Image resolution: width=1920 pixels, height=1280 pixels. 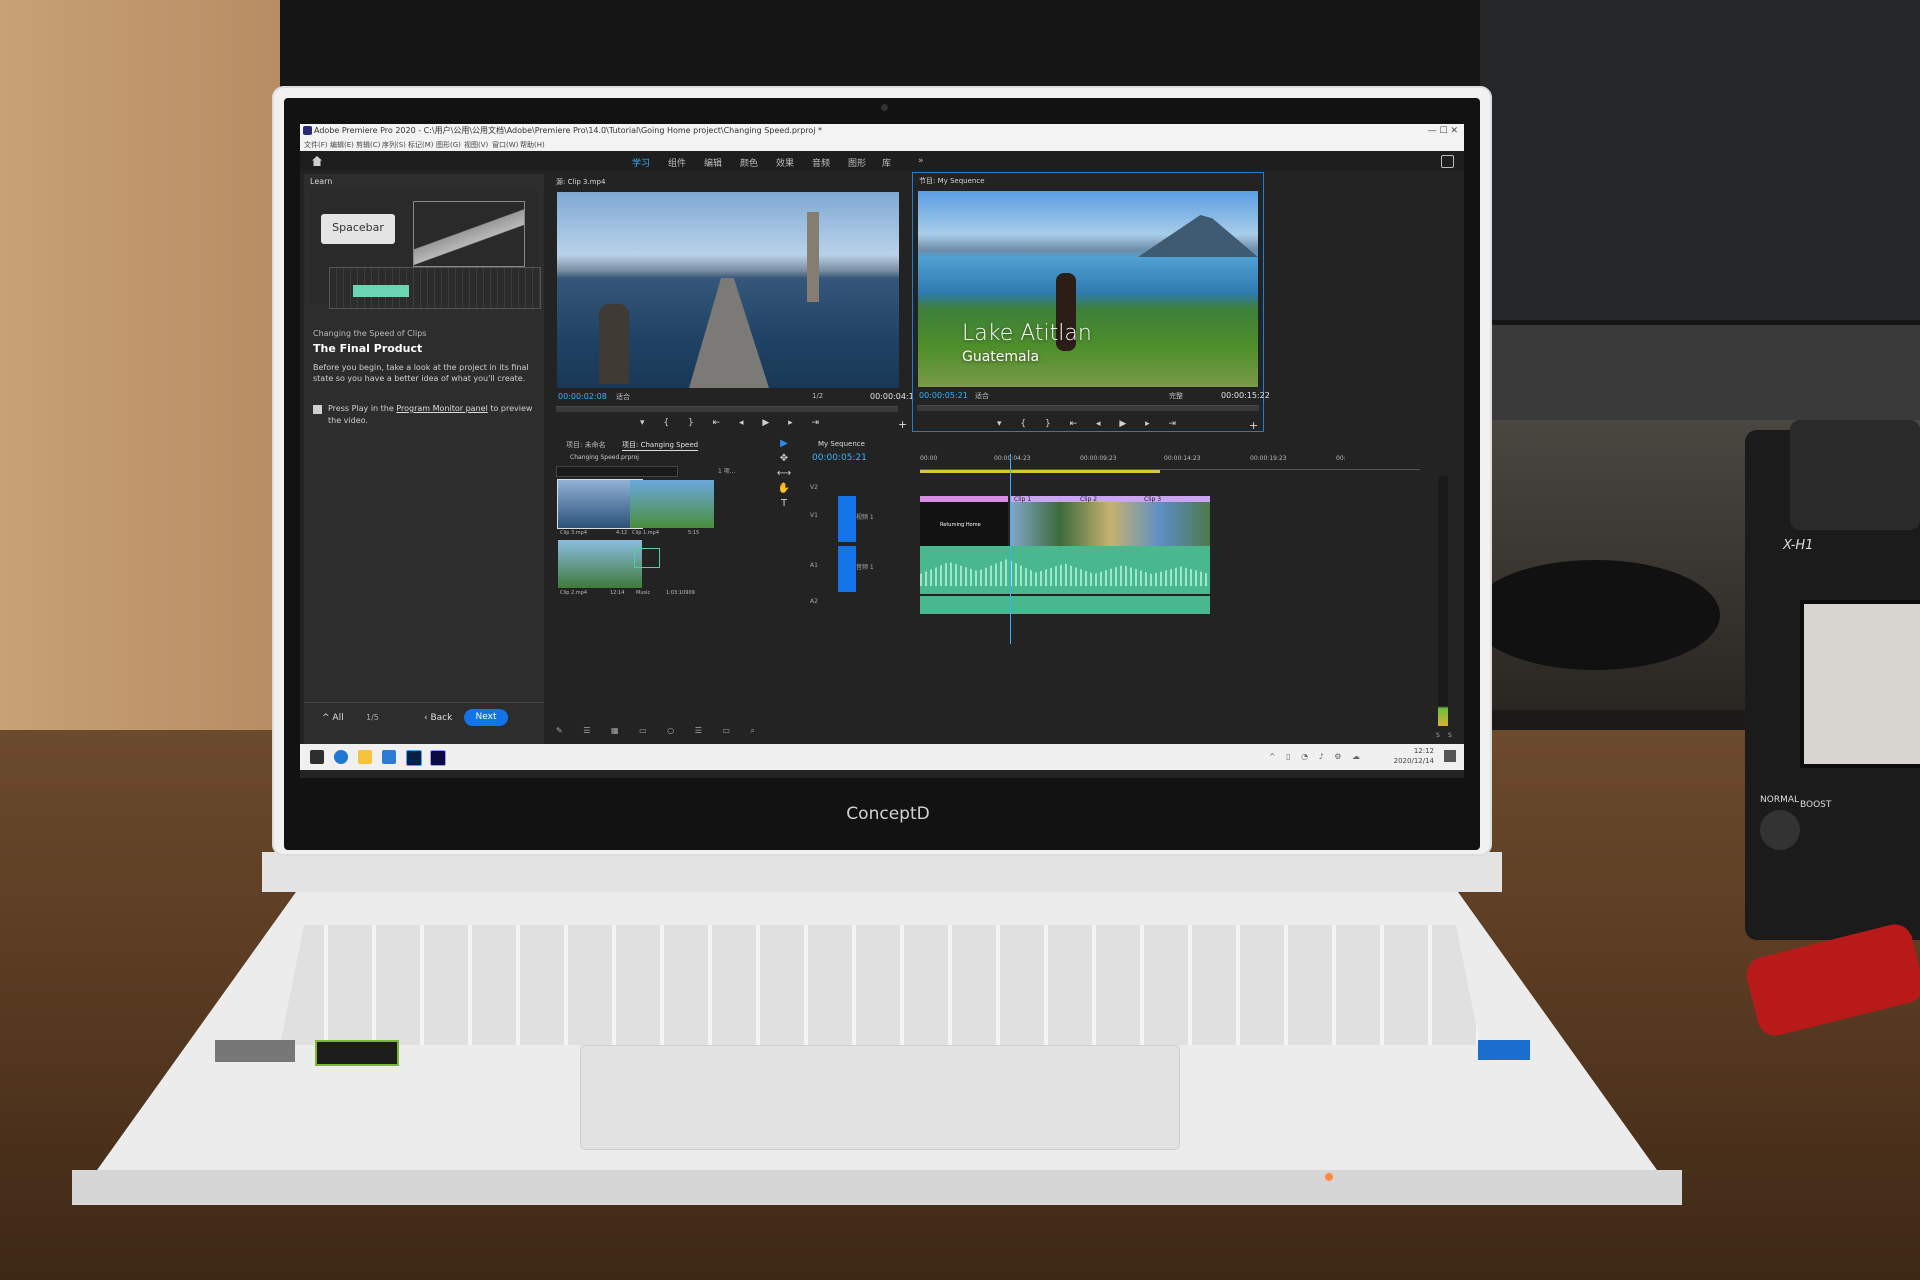 What do you see at coordinates (414, 758) in the screenshot?
I see `photoshop-icon` at bounding box center [414, 758].